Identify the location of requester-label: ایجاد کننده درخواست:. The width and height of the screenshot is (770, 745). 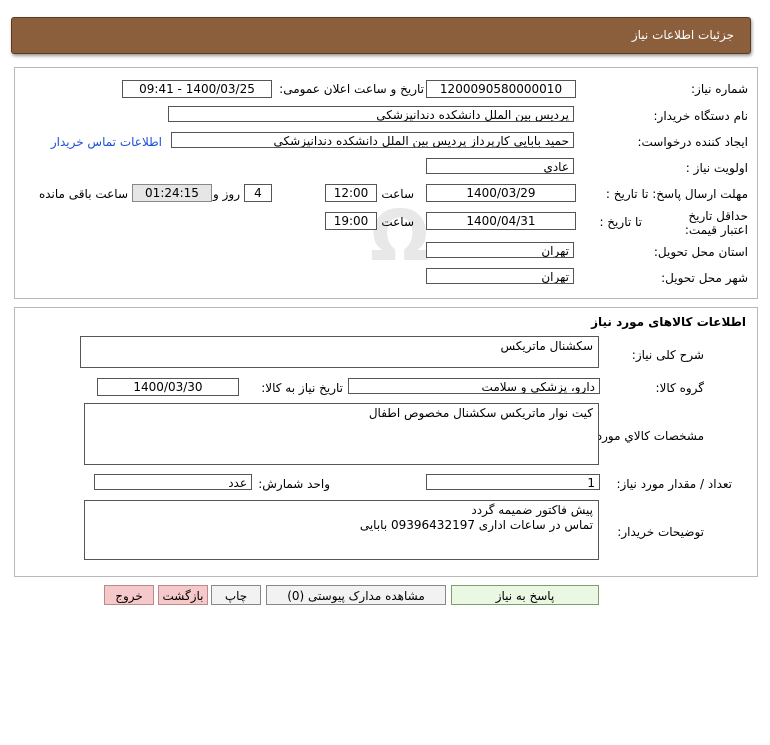
(692, 142).